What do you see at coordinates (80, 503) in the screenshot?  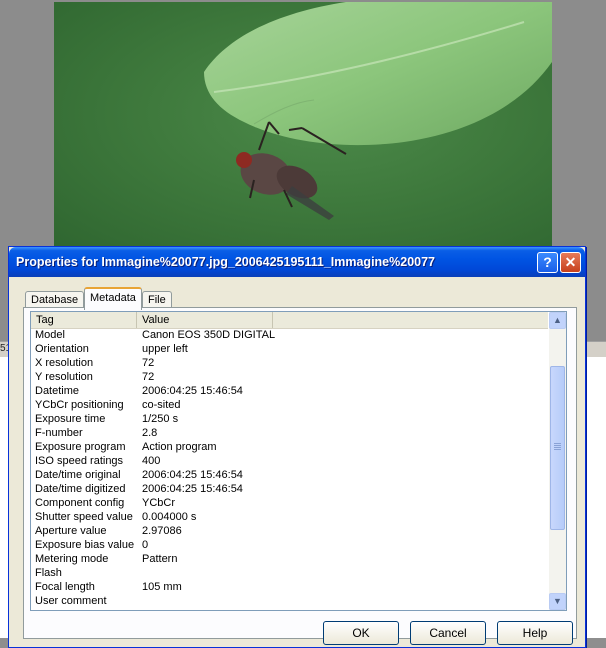 I see `row-tag: Component config` at bounding box center [80, 503].